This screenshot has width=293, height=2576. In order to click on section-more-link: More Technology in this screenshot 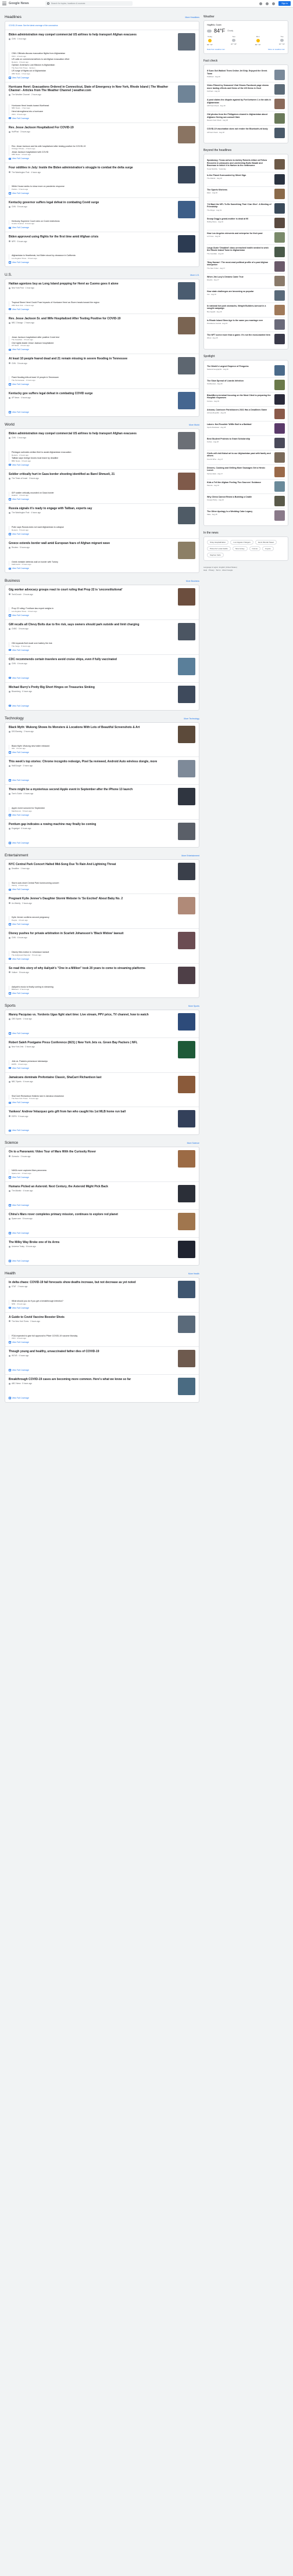, I will do `click(192, 719)`.